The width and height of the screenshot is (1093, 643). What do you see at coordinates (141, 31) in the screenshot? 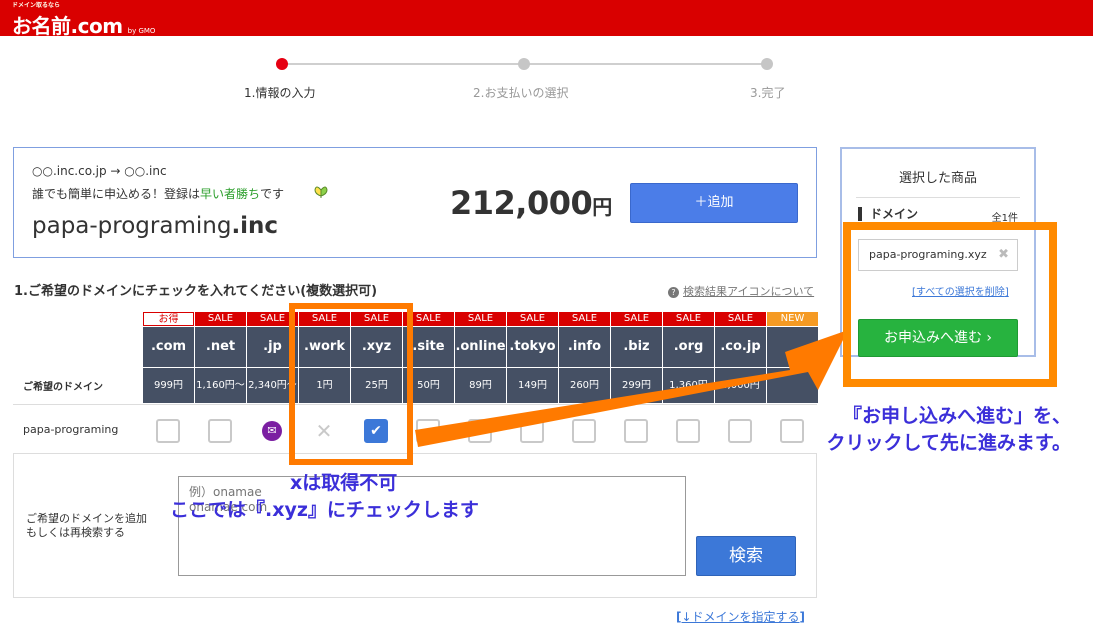
I see `logo-sub: by GMO` at bounding box center [141, 31].